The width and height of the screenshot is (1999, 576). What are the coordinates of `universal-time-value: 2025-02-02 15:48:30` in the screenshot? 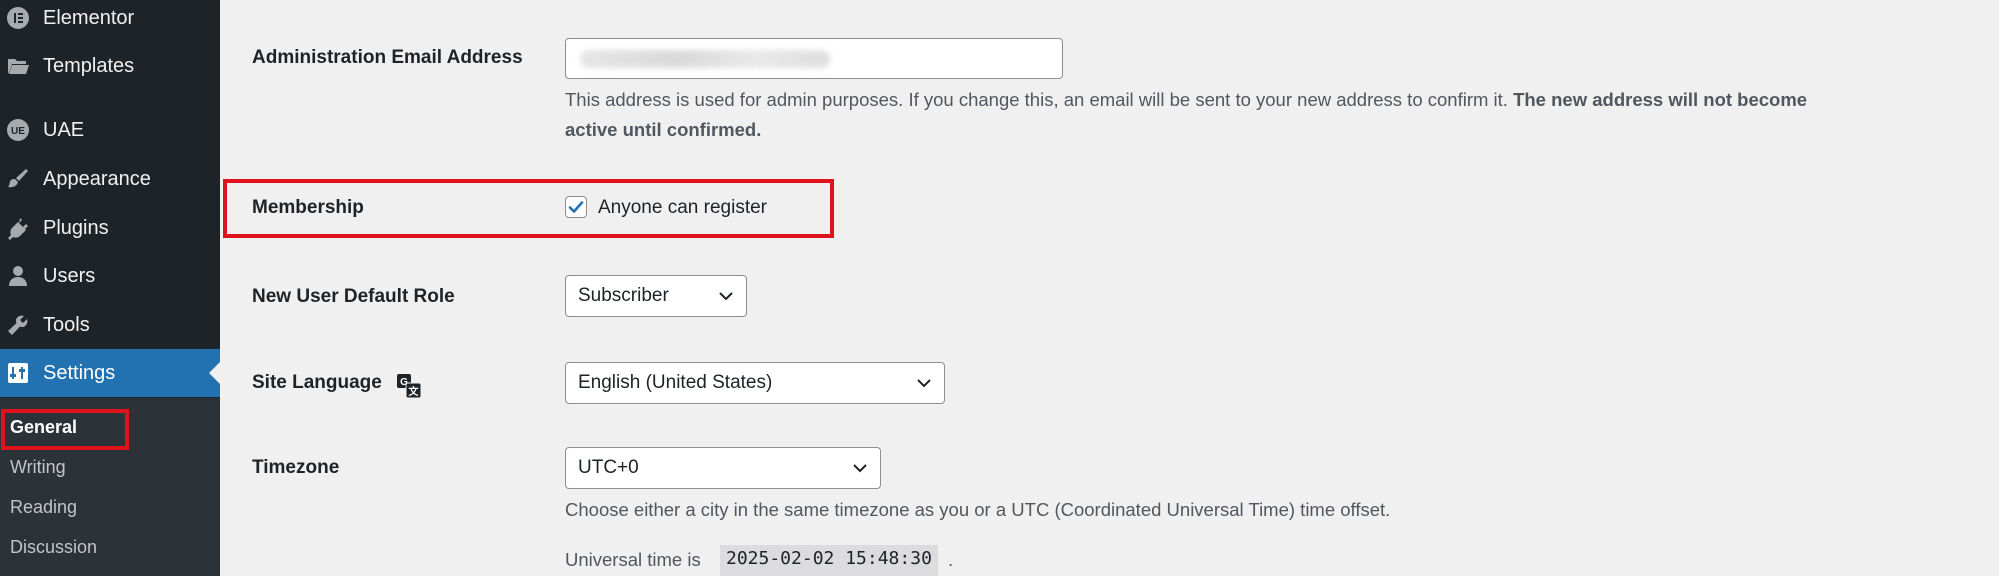 It's located at (829, 560).